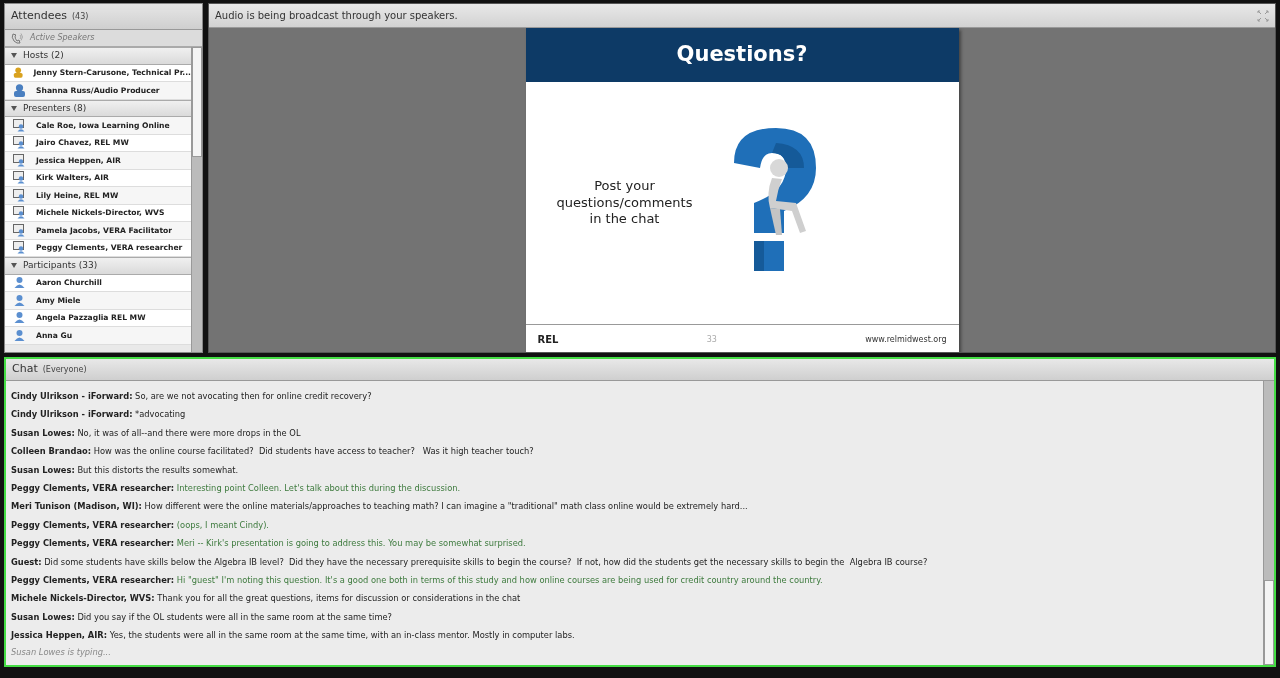 The width and height of the screenshot is (1280, 678). Describe the element at coordinates (711, 339) in the screenshot. I see `page-number: 33` at that location.